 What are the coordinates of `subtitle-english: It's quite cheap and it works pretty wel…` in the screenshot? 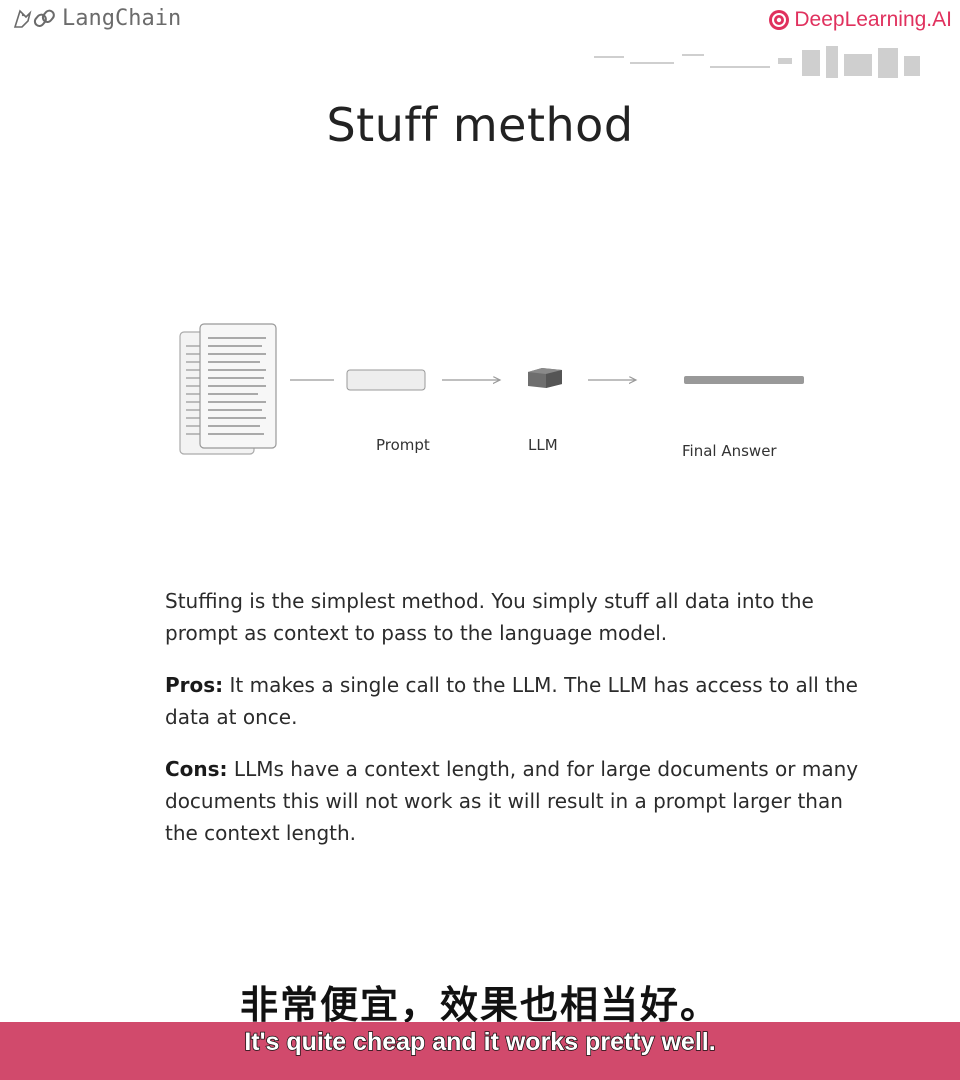 It's located at (480, 1042).